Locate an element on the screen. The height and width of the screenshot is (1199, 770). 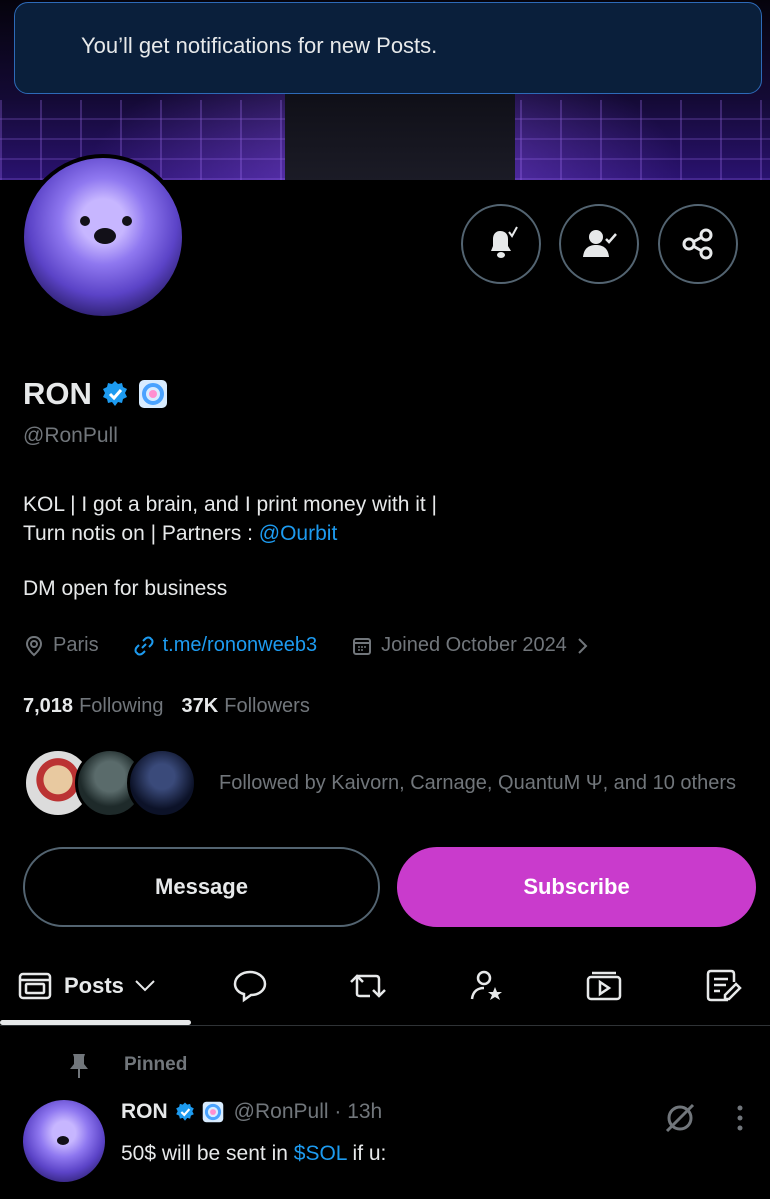
link-icon is located at coordinates (144, 645).